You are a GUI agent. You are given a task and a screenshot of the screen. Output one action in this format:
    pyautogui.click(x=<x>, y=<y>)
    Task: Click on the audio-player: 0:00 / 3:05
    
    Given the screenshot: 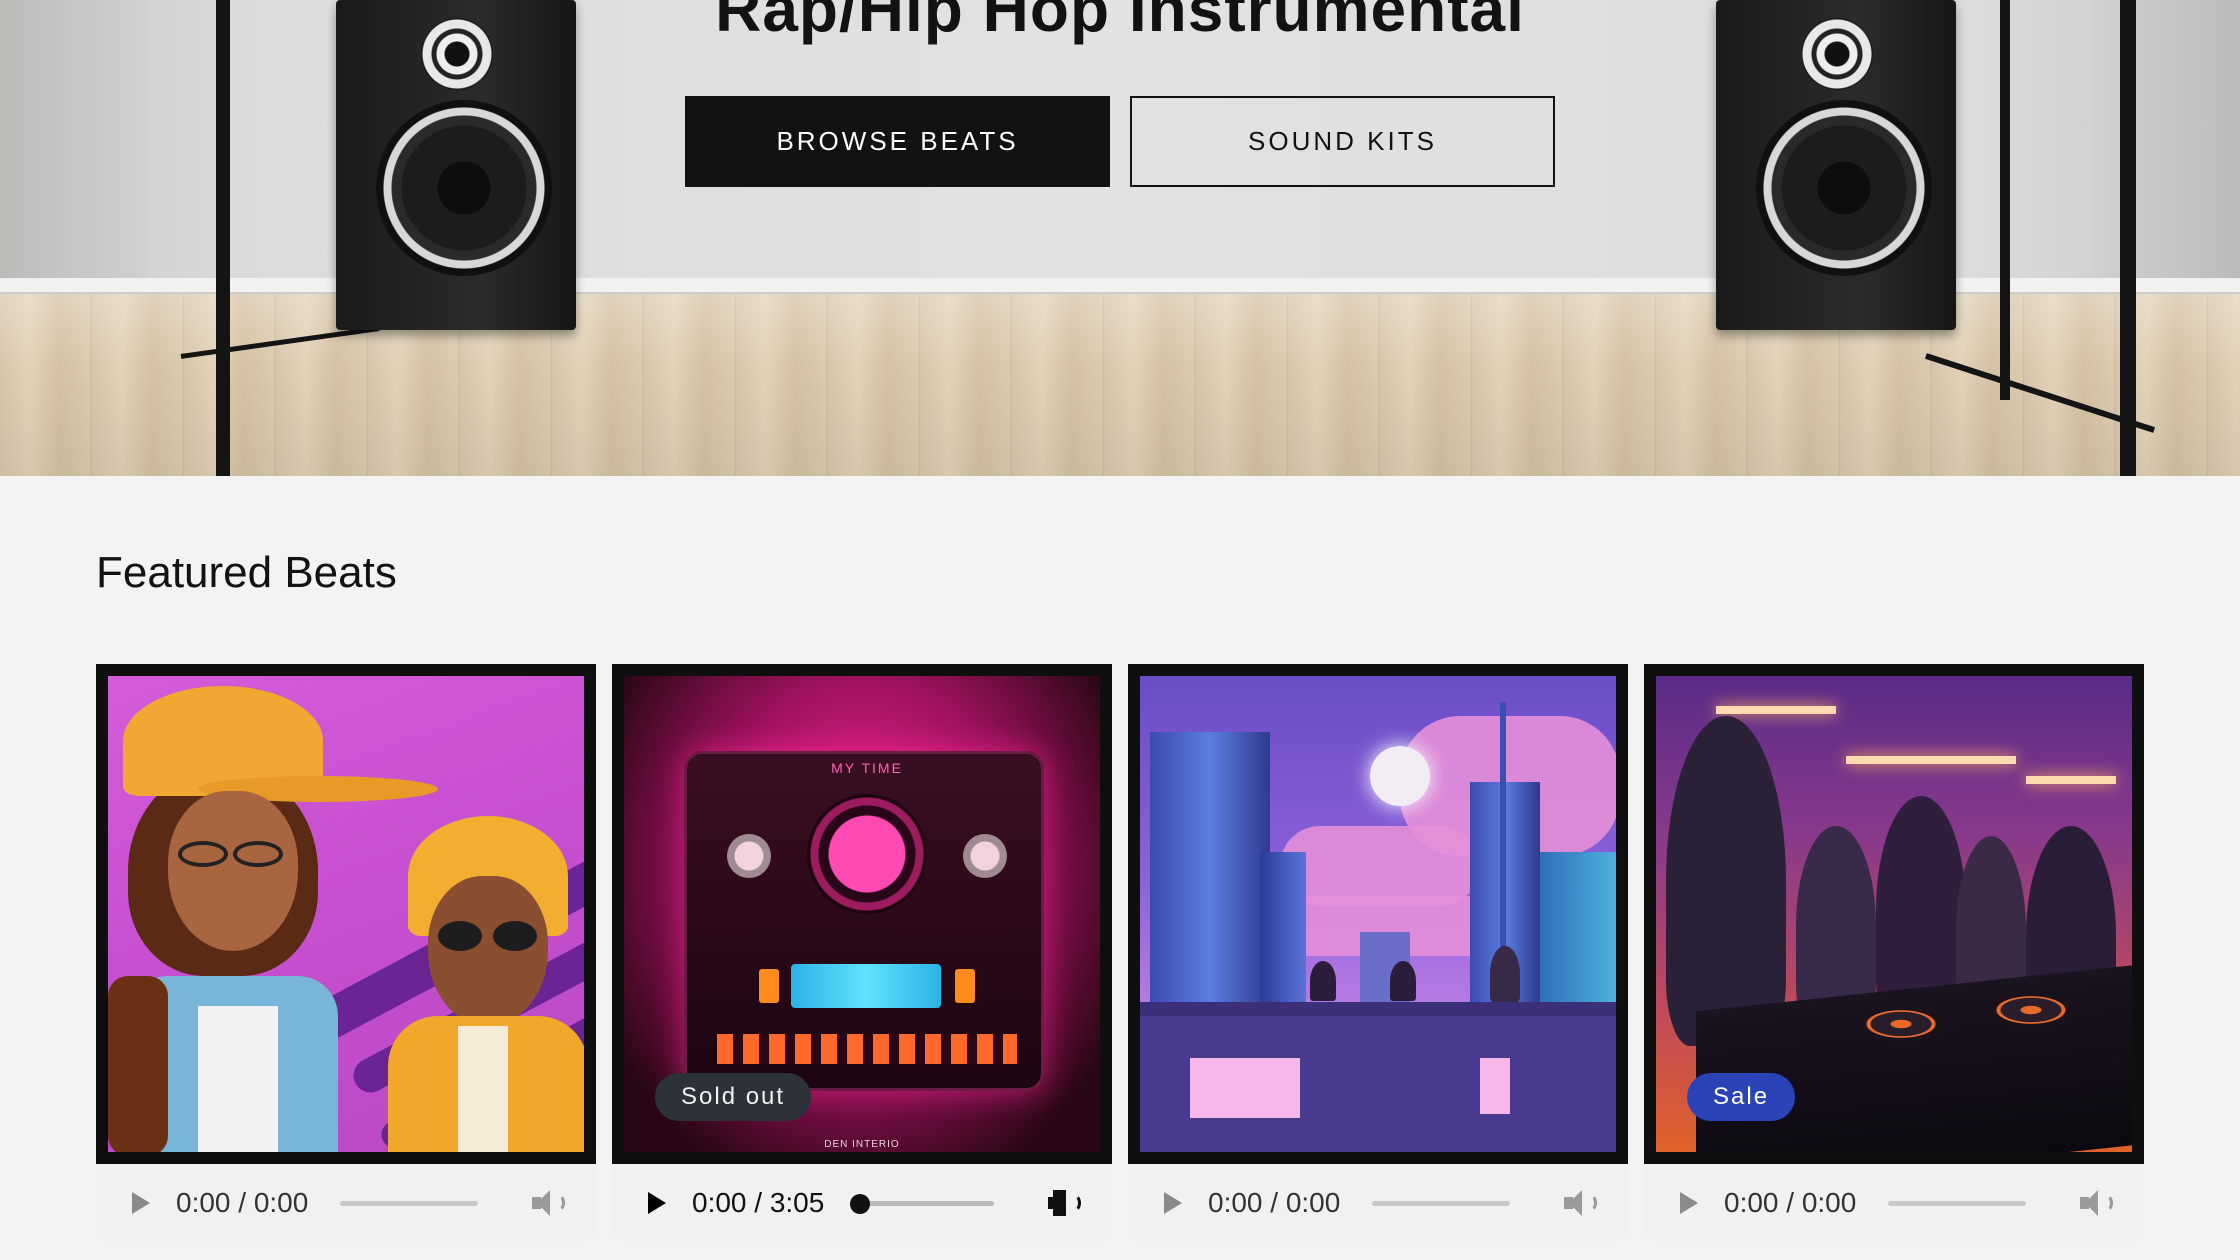 What is the action you would take?
    pyautogui.click(x=862, y=1203)
    